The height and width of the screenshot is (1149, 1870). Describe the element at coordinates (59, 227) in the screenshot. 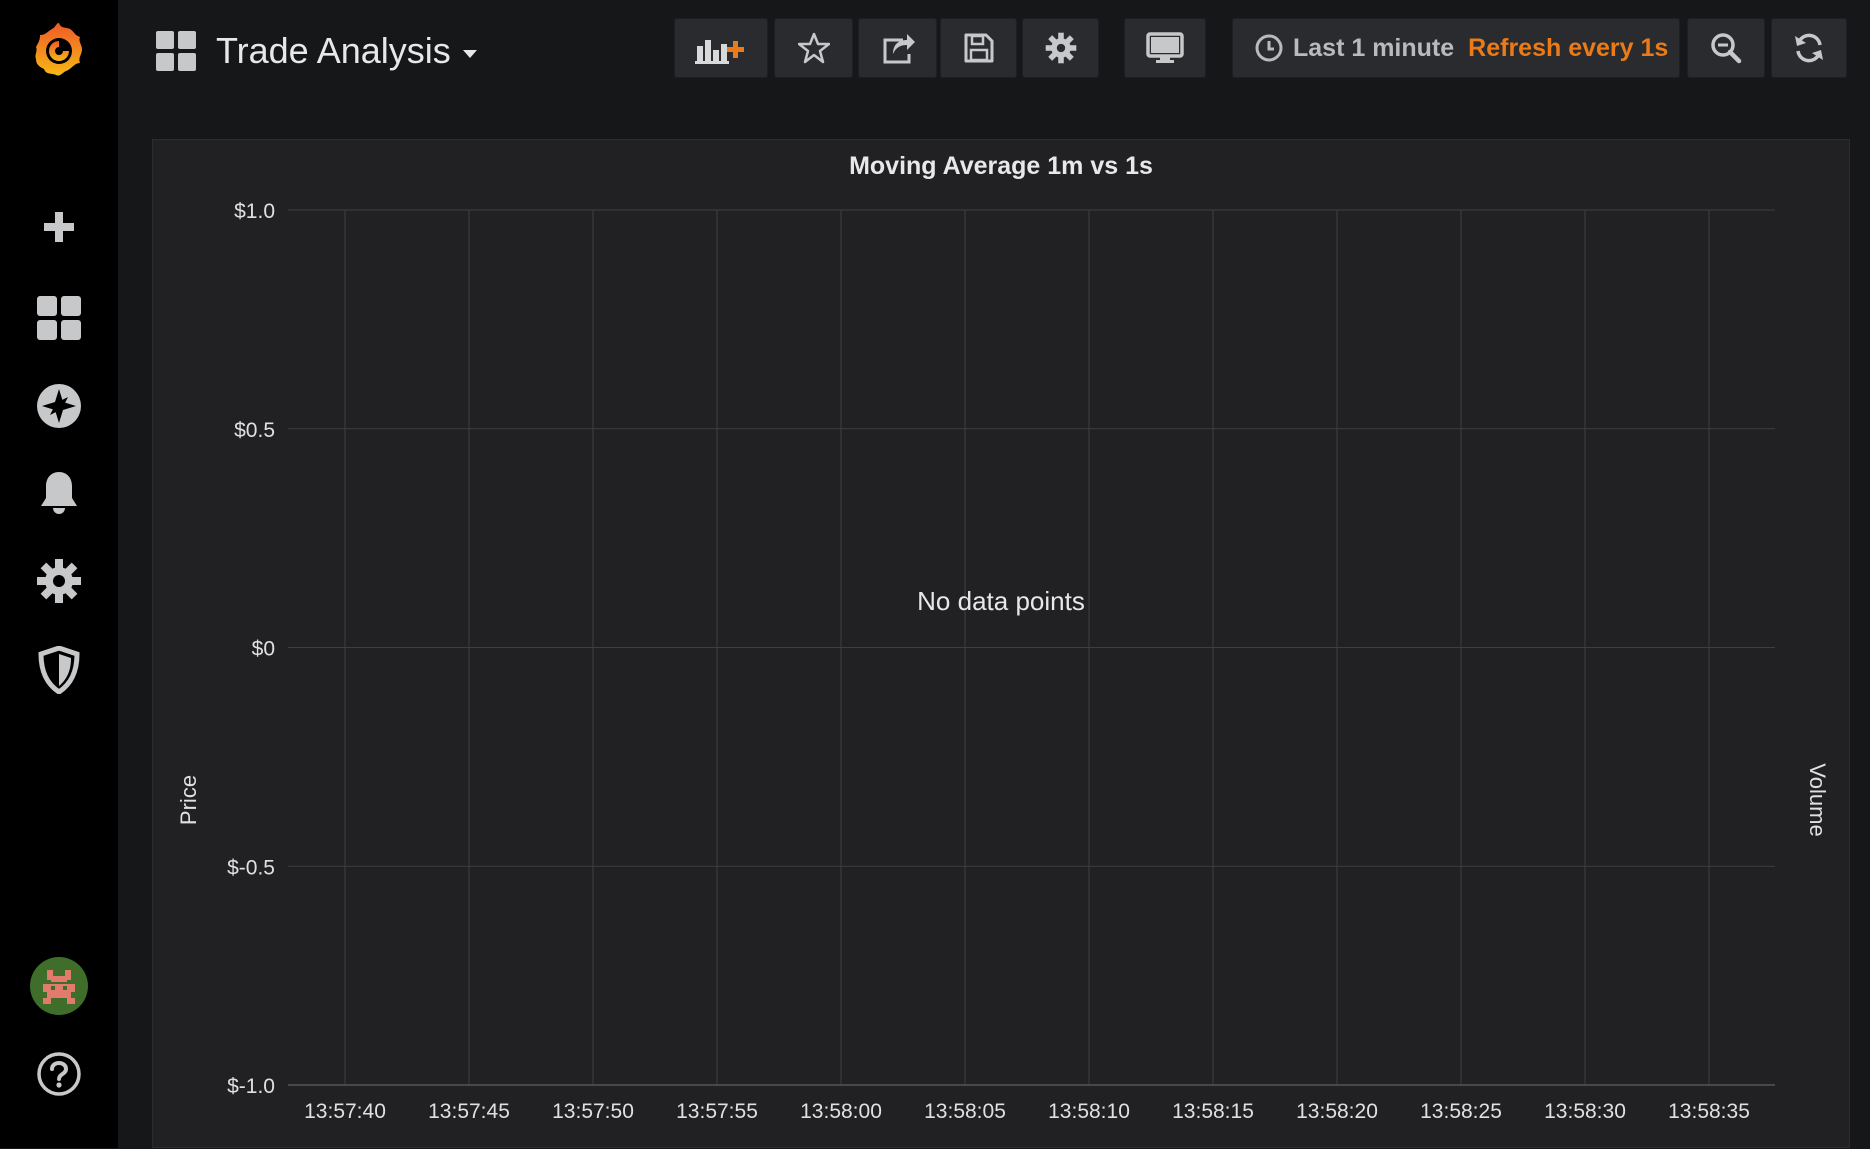

I see `plus-icon` at that location.